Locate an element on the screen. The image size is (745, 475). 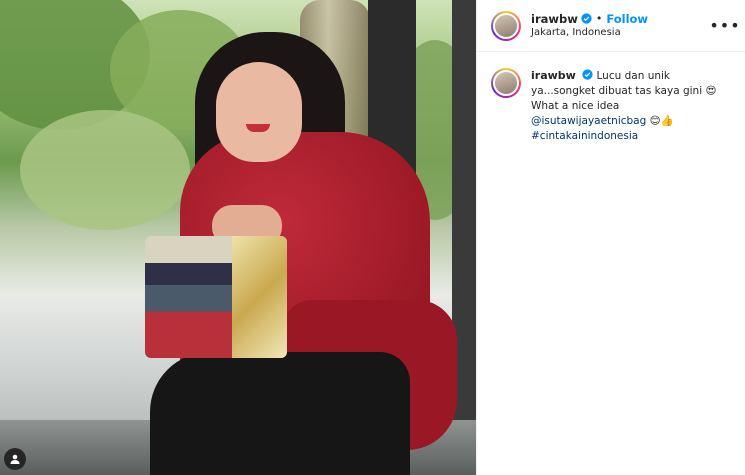
username-link: irawbw is located at coordinates (554, 19).